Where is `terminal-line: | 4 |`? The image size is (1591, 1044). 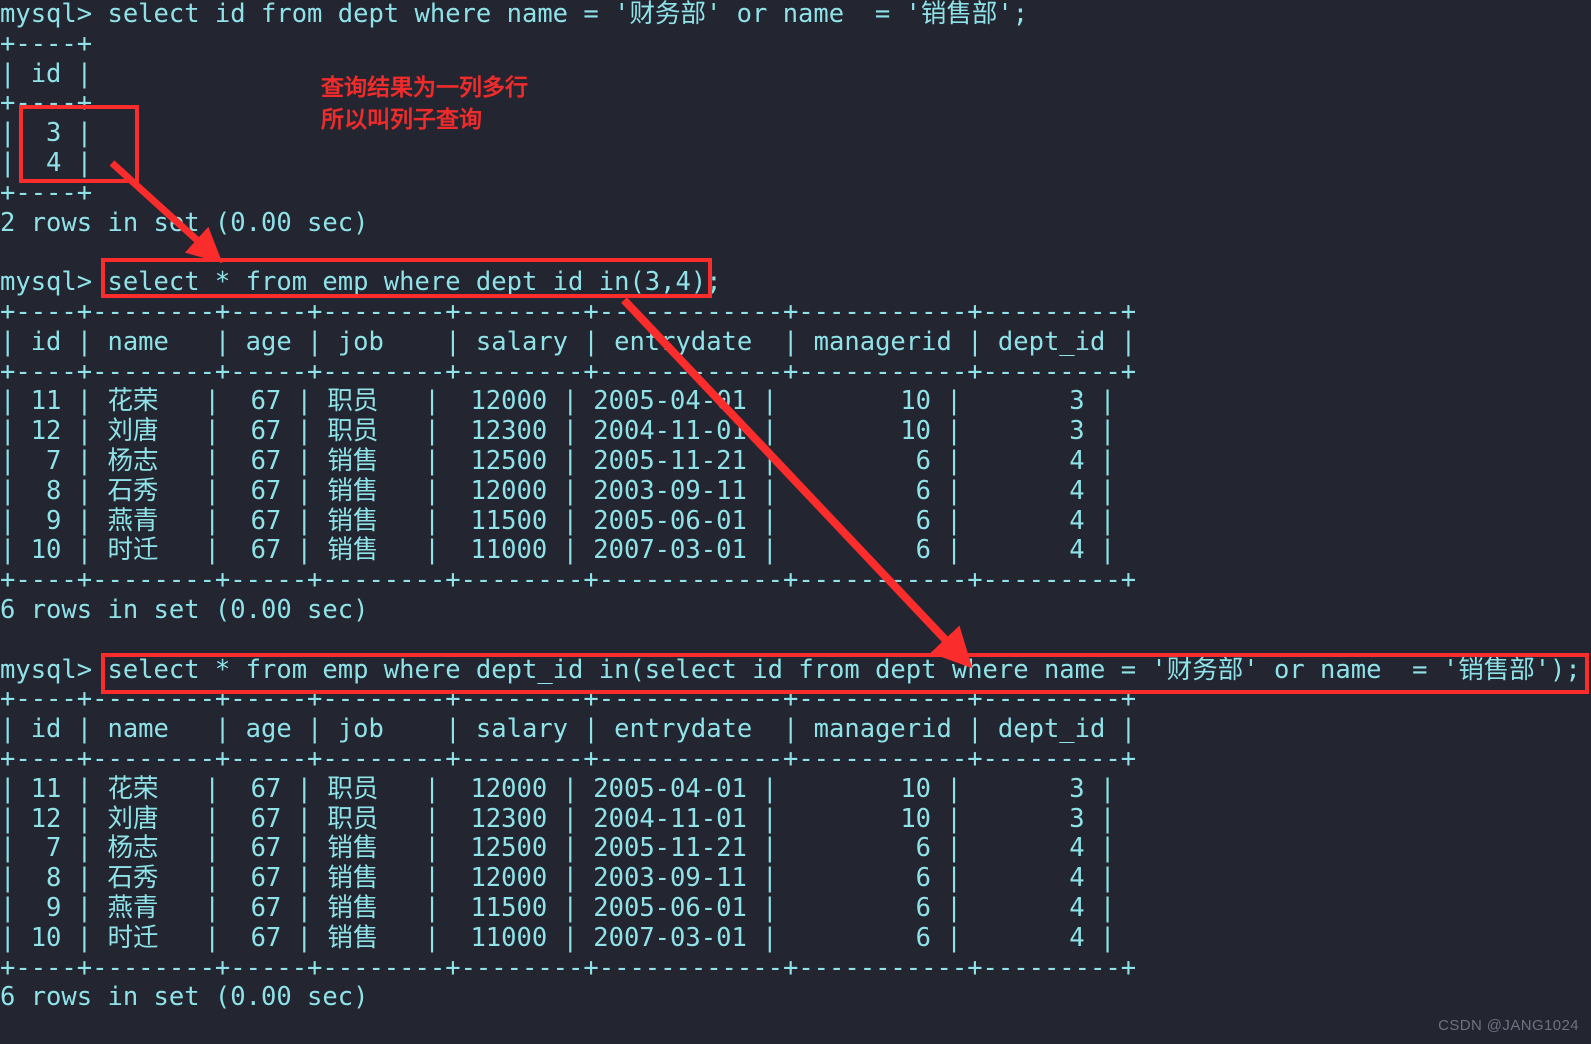
terminal-line: | 4 | is located at coordinates (46, 162).